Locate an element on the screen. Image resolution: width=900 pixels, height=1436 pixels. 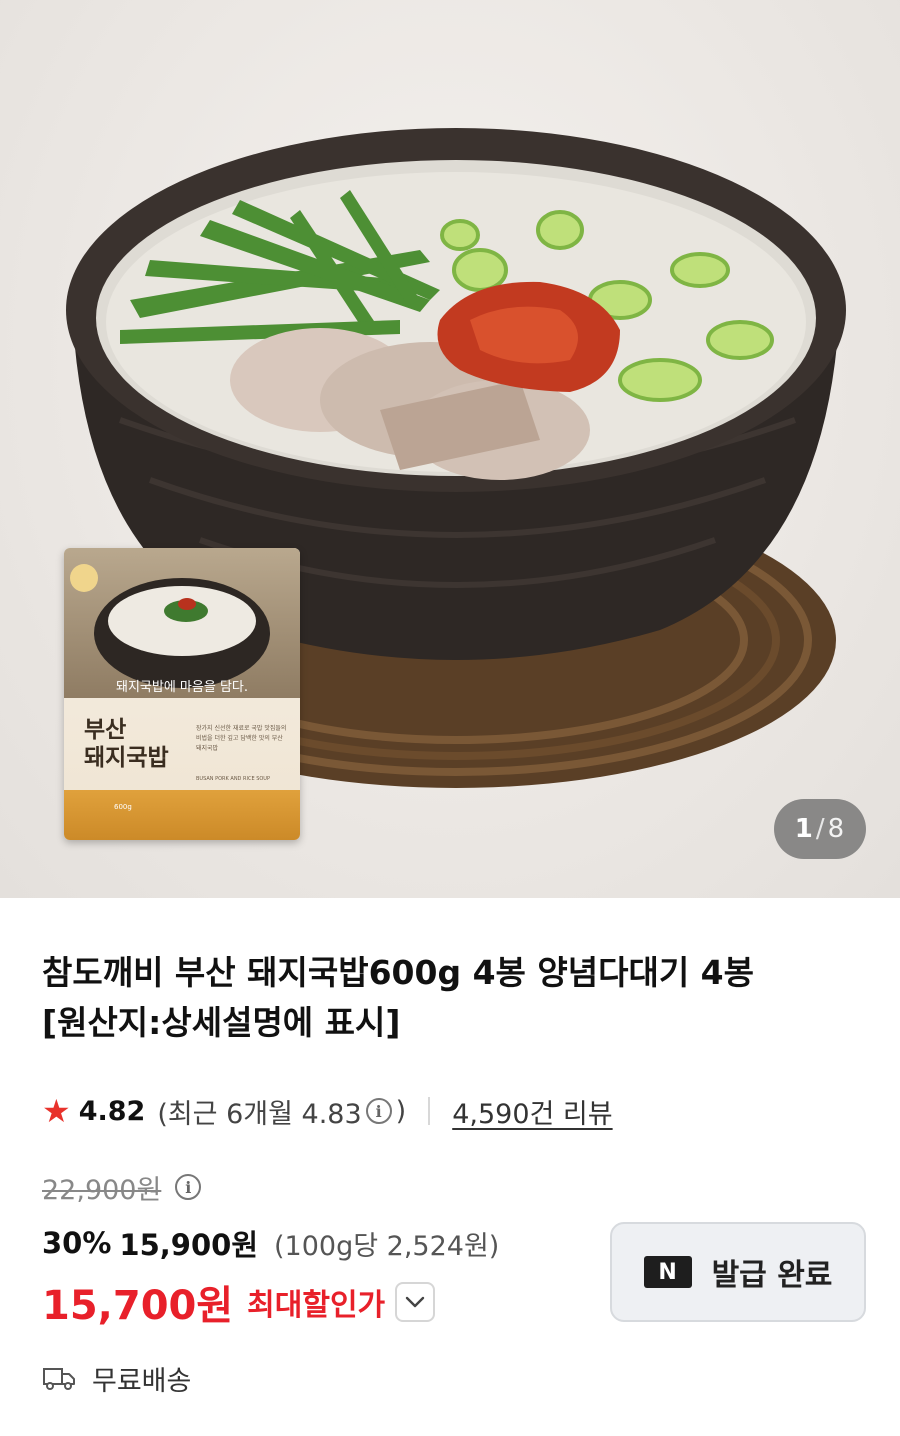
recent-rating: (최근 6개월 4.83 i ) is located at coordinates (282, 1112).